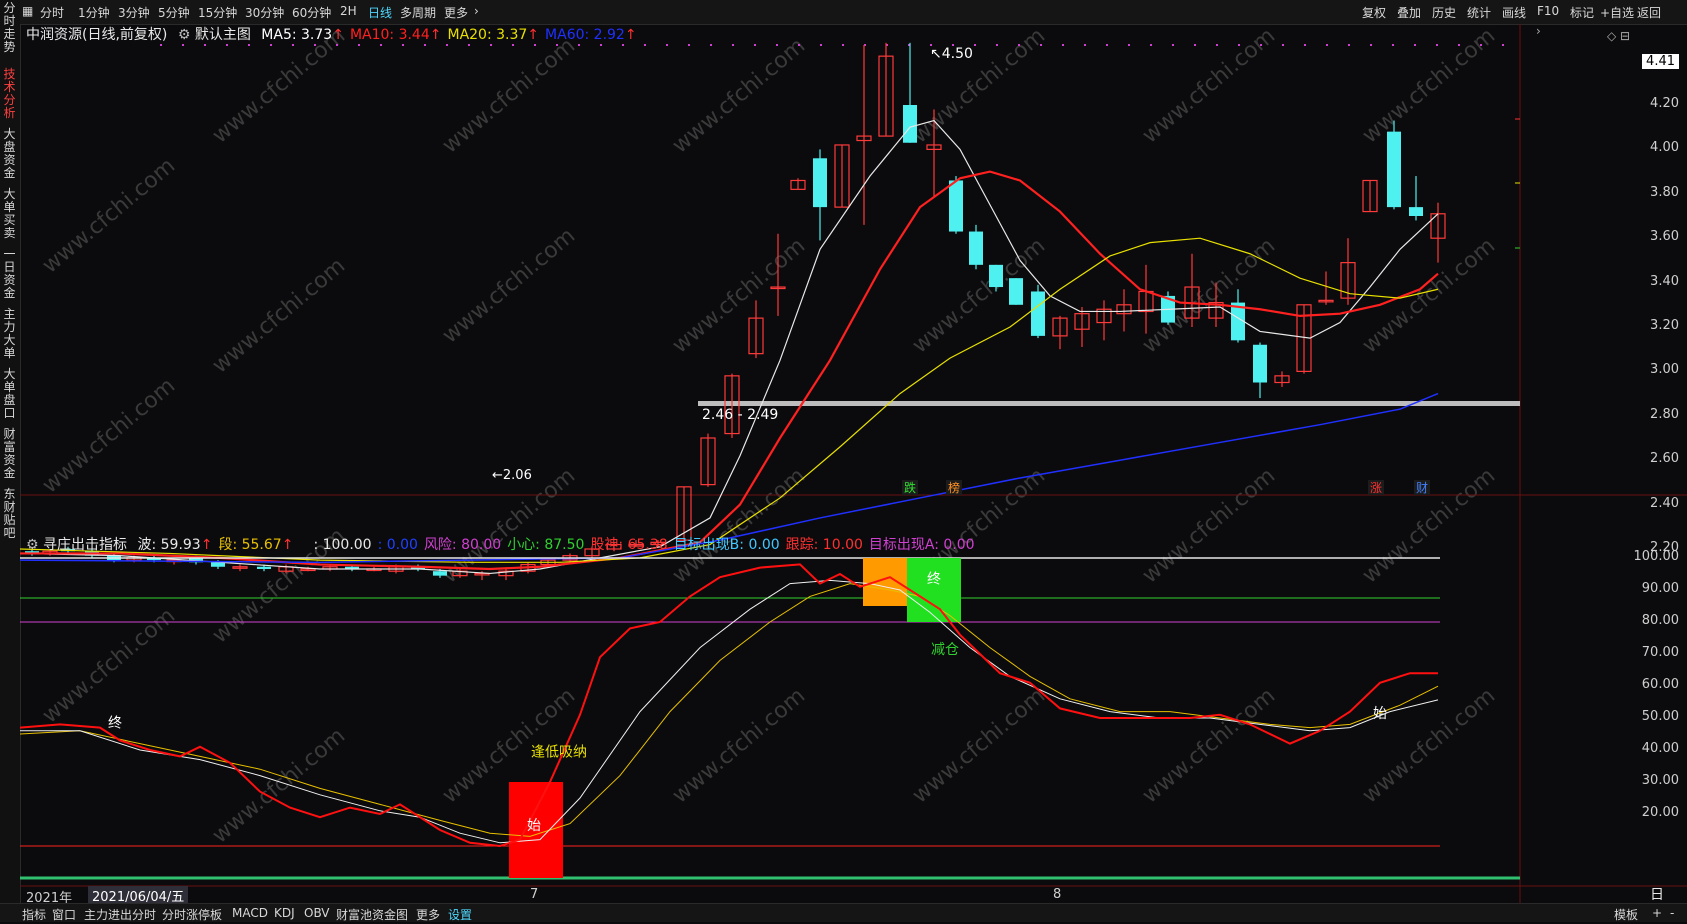  Describe the element at coordinates (1374, 12) in the screenshot. I see `toolbar-right-item-0: 复权` at that location.